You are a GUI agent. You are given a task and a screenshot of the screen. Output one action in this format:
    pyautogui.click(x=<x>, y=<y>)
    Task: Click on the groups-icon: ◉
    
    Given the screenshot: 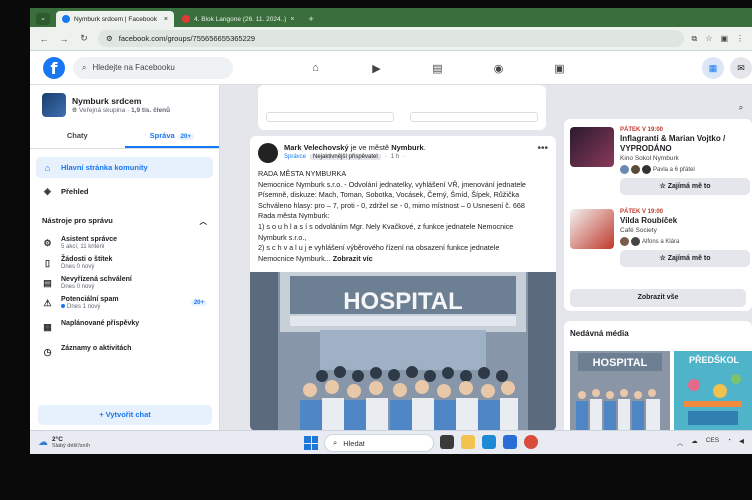 What is the action you would take?
    pyautogui.click(x=498, y=68)
    